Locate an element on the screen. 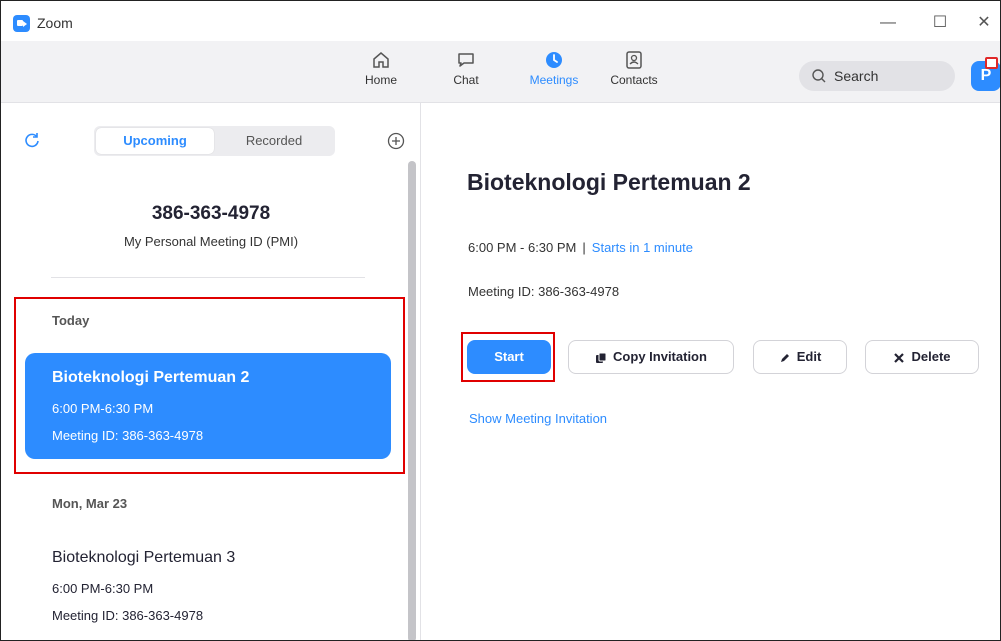 The width and height of the screenshot is (1001, 641). tab-upcoming: Upcoming is located at coordinates (155, 141).